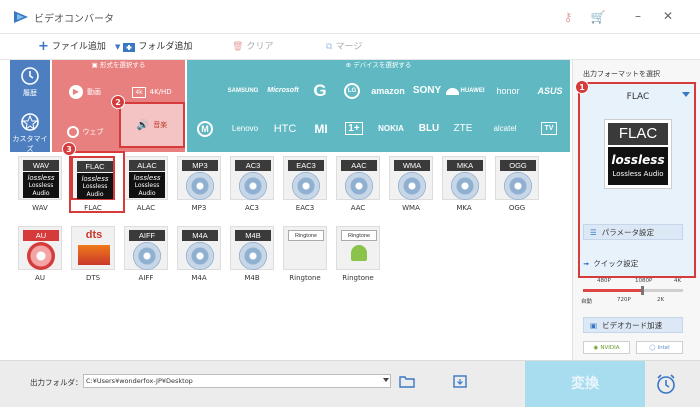  I want to click on format-aac: AAC AAC, so click(358, 183).